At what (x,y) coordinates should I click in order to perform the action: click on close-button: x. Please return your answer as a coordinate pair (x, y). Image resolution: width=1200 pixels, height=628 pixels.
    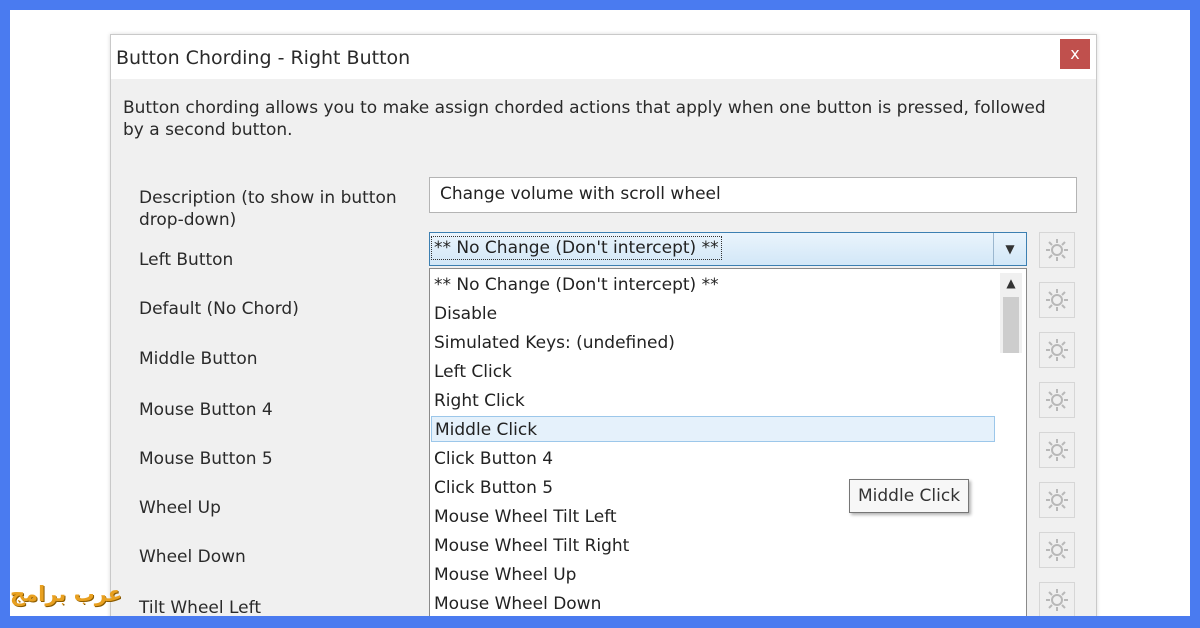
    Looking at the image, I should click on (1075, 54).